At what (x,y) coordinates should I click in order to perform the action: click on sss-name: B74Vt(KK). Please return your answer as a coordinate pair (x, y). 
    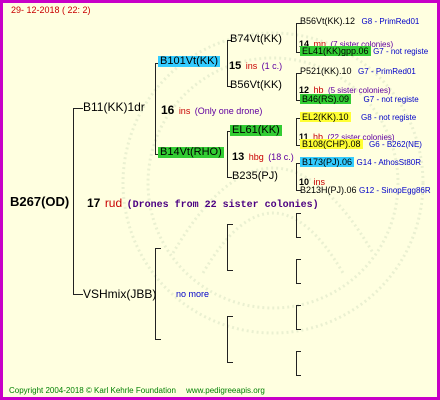
    Looking at the image, I should click on (256, 39).